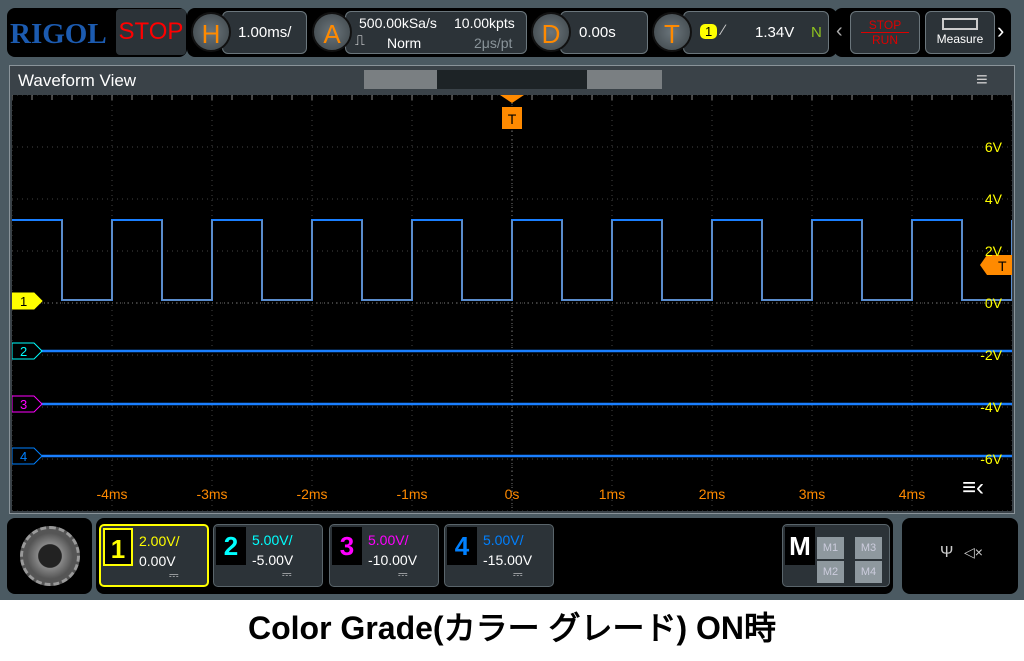 The image size is (1024, 661). Describe the element at coordinates (404, 43) in the screenshot. I see `acquire-mode: Norm` at that location.